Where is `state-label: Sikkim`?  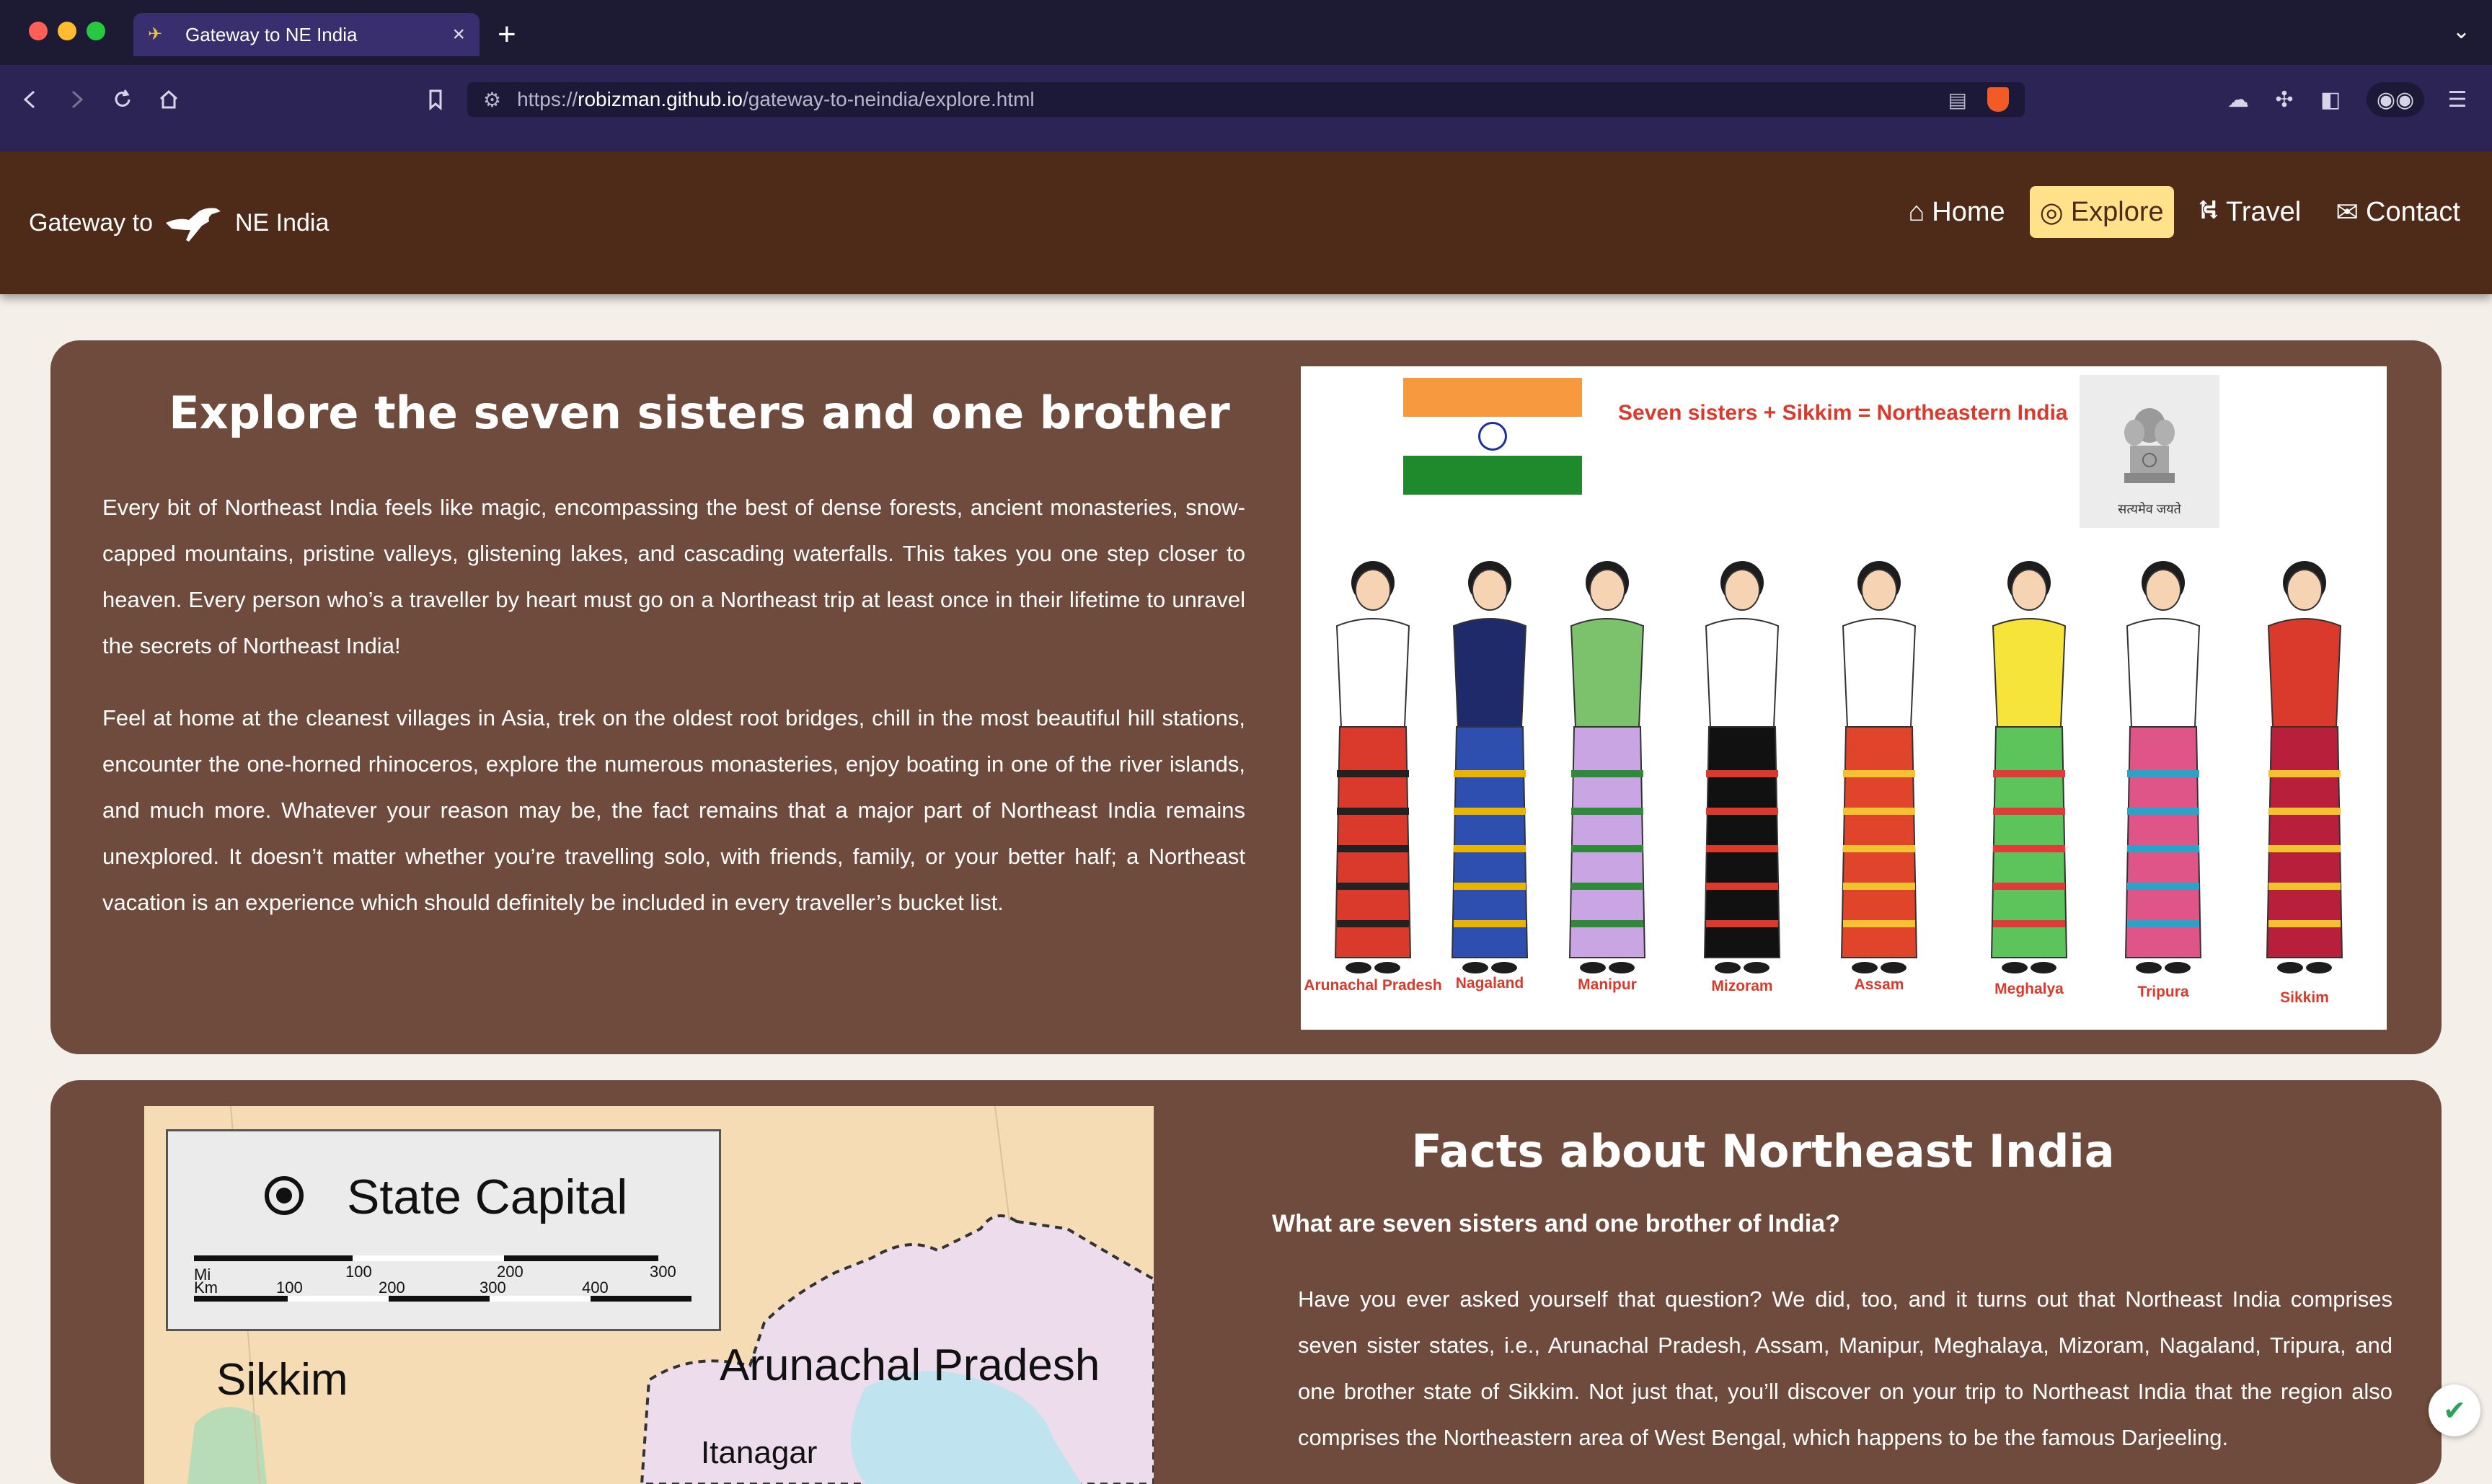
state-label: Sikkim is located at coordinates (2304, 997).